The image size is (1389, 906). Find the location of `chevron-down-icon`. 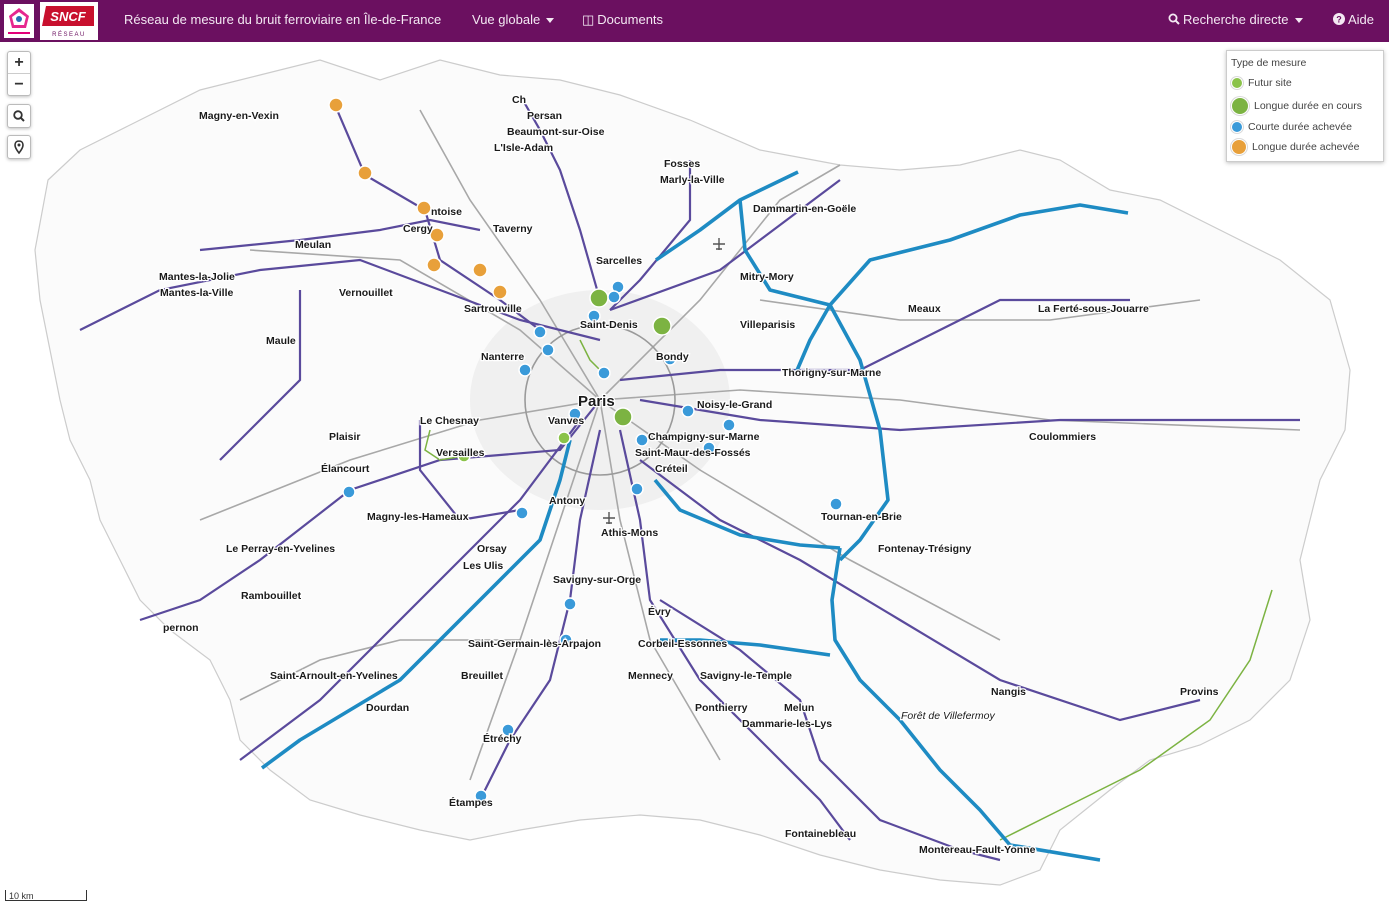

chevron-down-icon is located at coordinates (1298, 21).